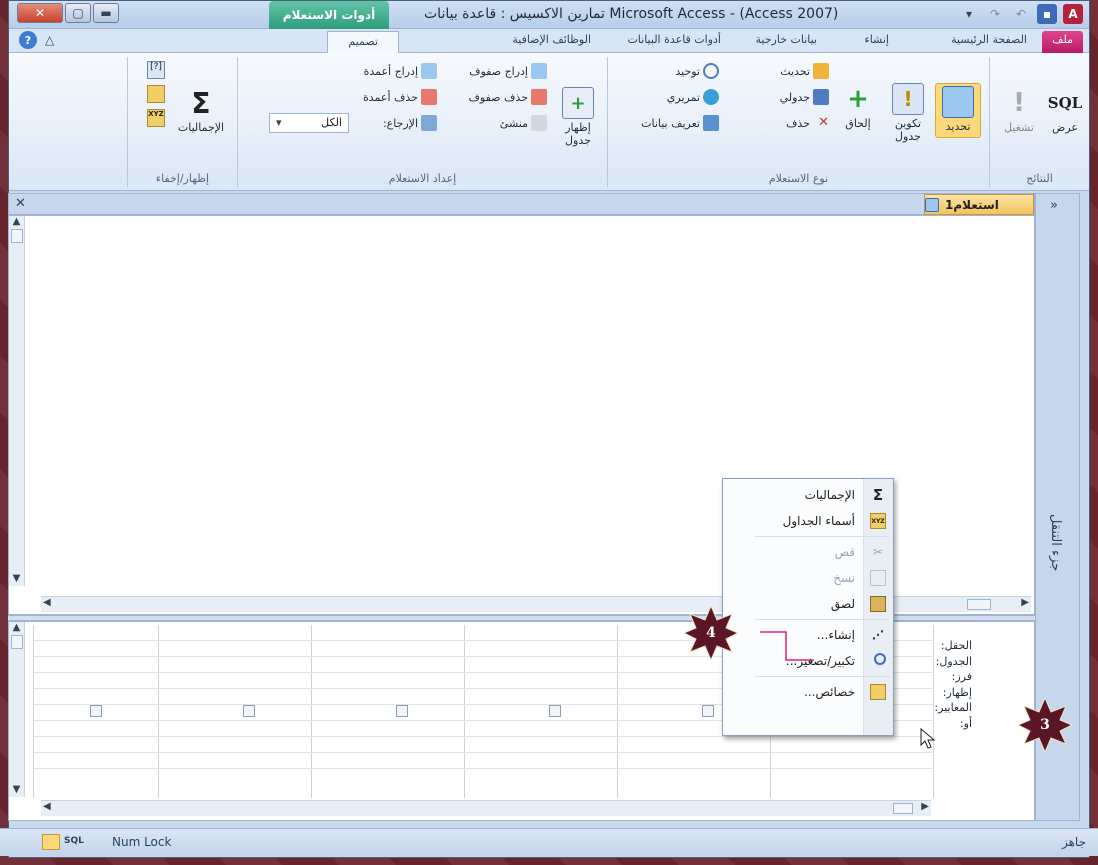  What do you see at coordinates (823, 122) in the screenshot?
I see `delete-x-icon: ✕` at bounding box center [823, 122].